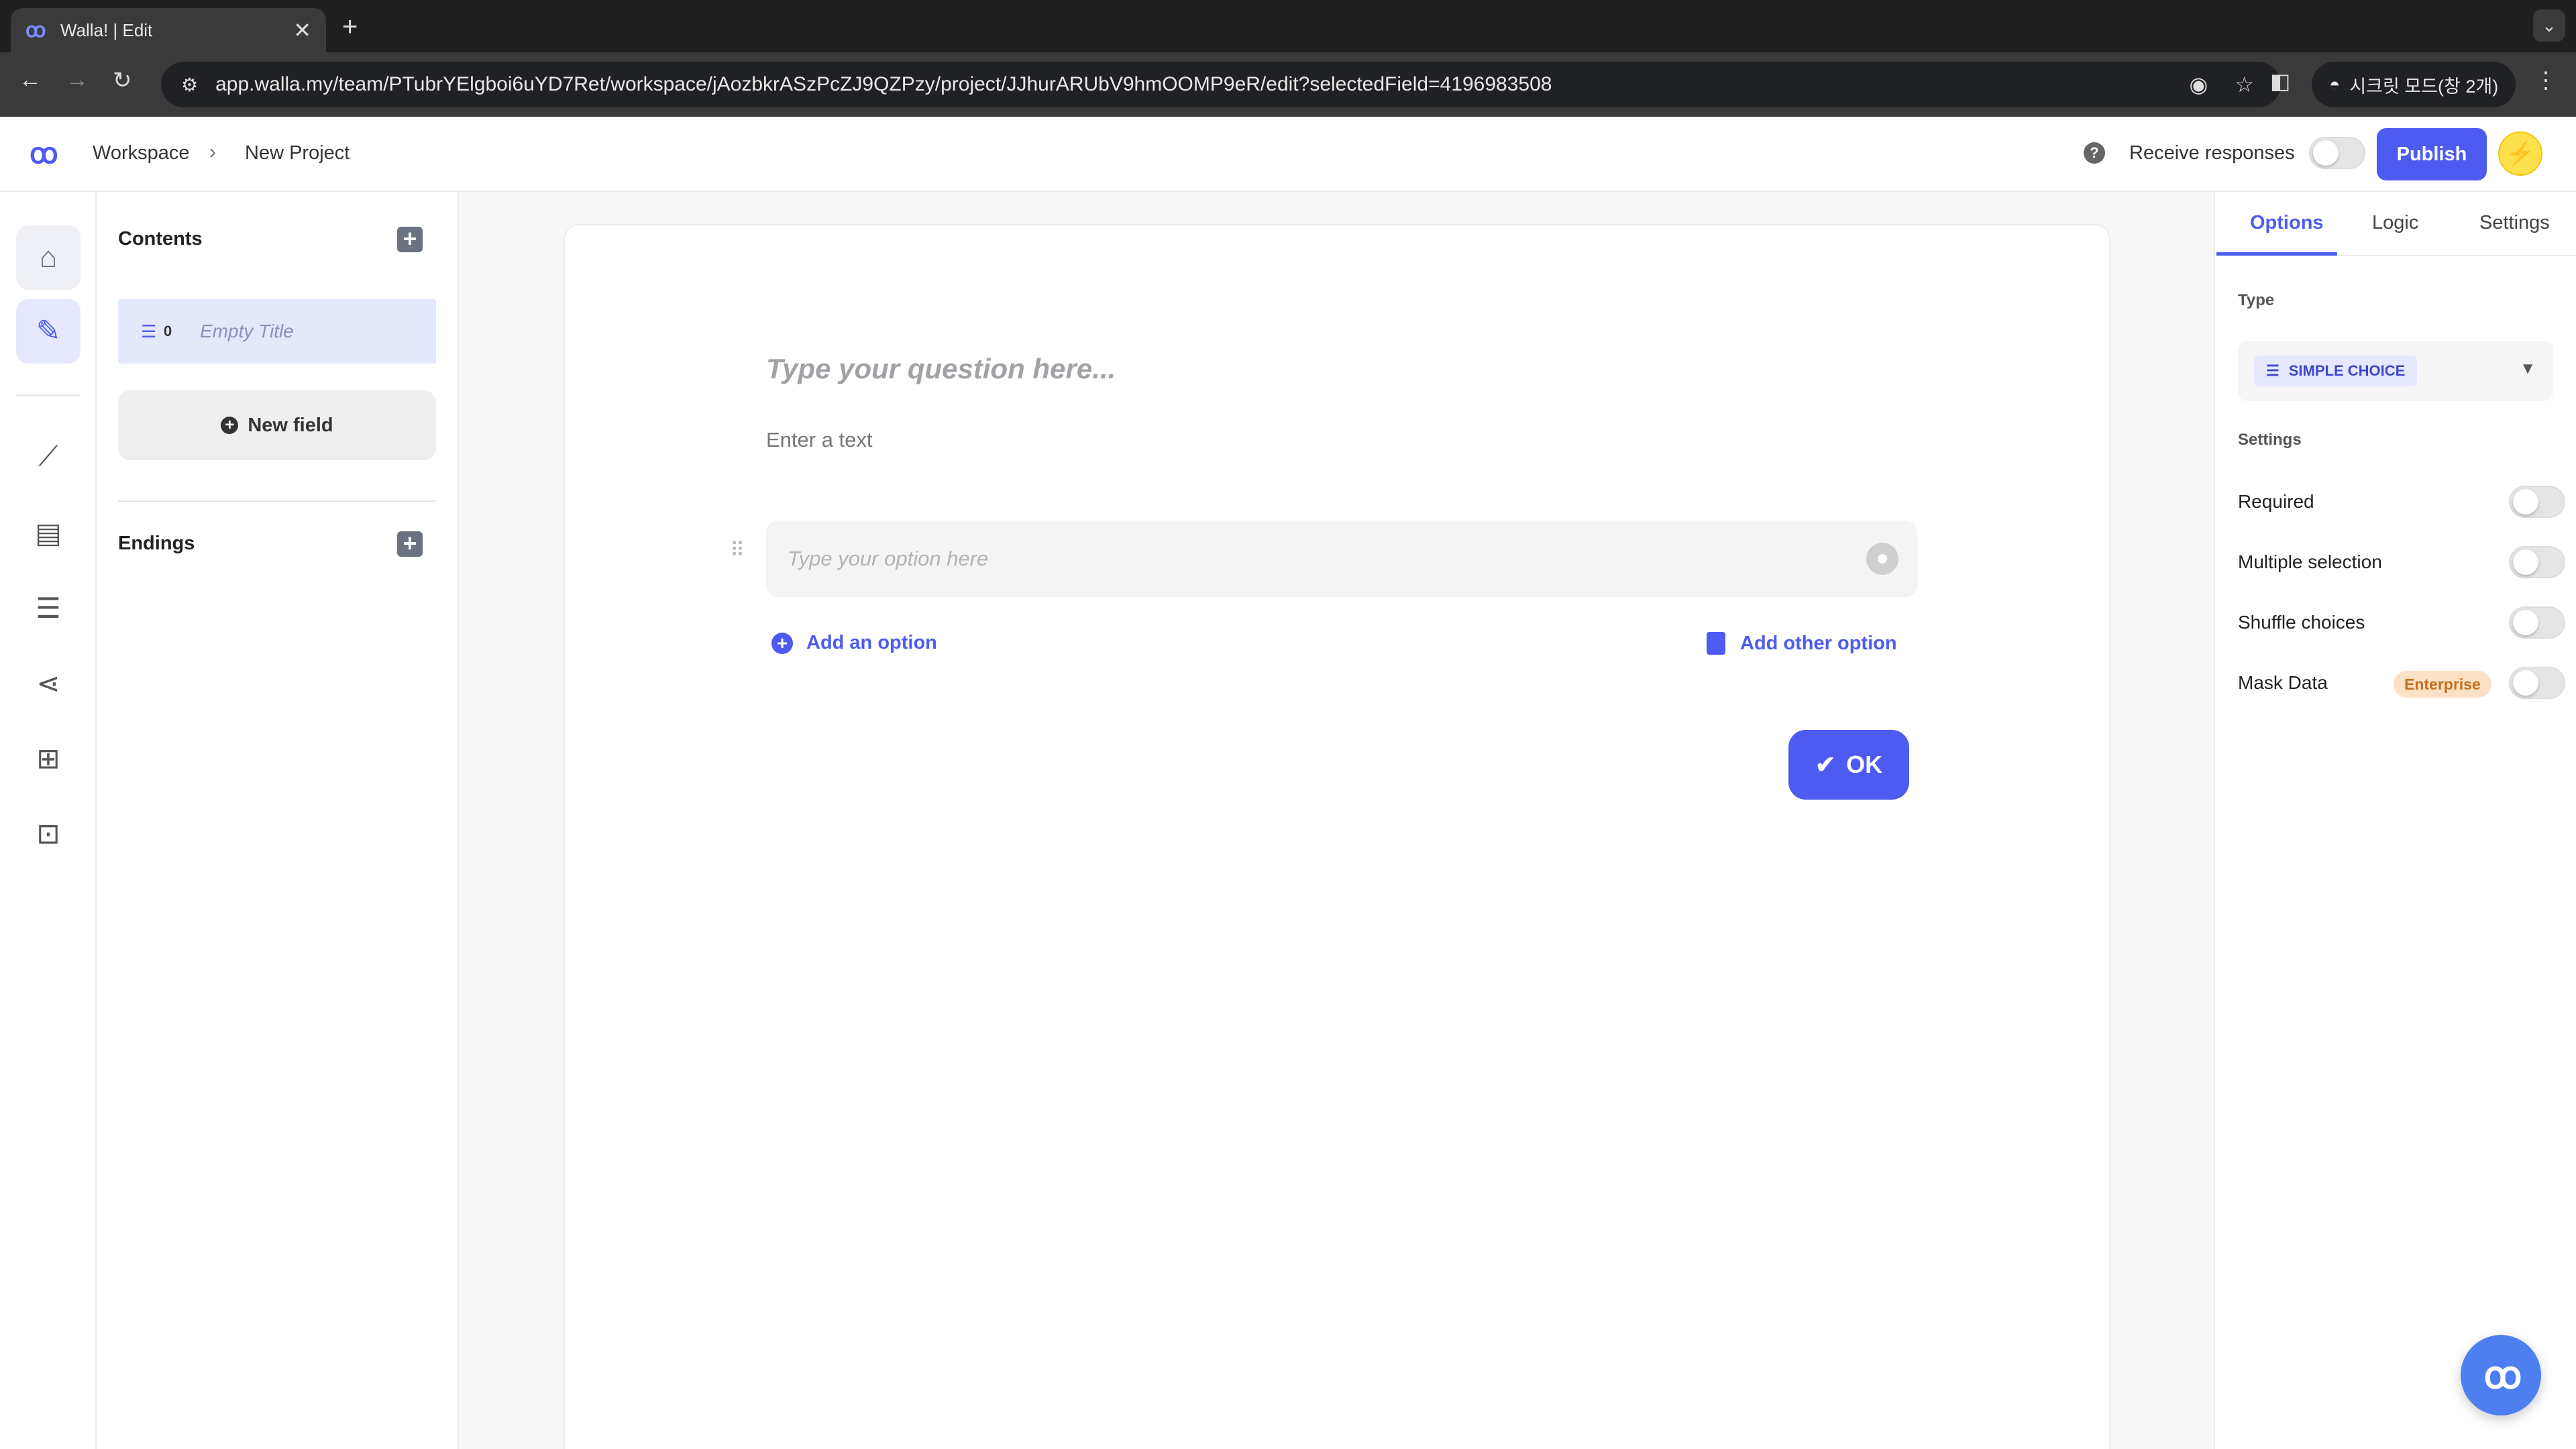  I want to click on incognito-icon: ◓, so click(2335, 84).